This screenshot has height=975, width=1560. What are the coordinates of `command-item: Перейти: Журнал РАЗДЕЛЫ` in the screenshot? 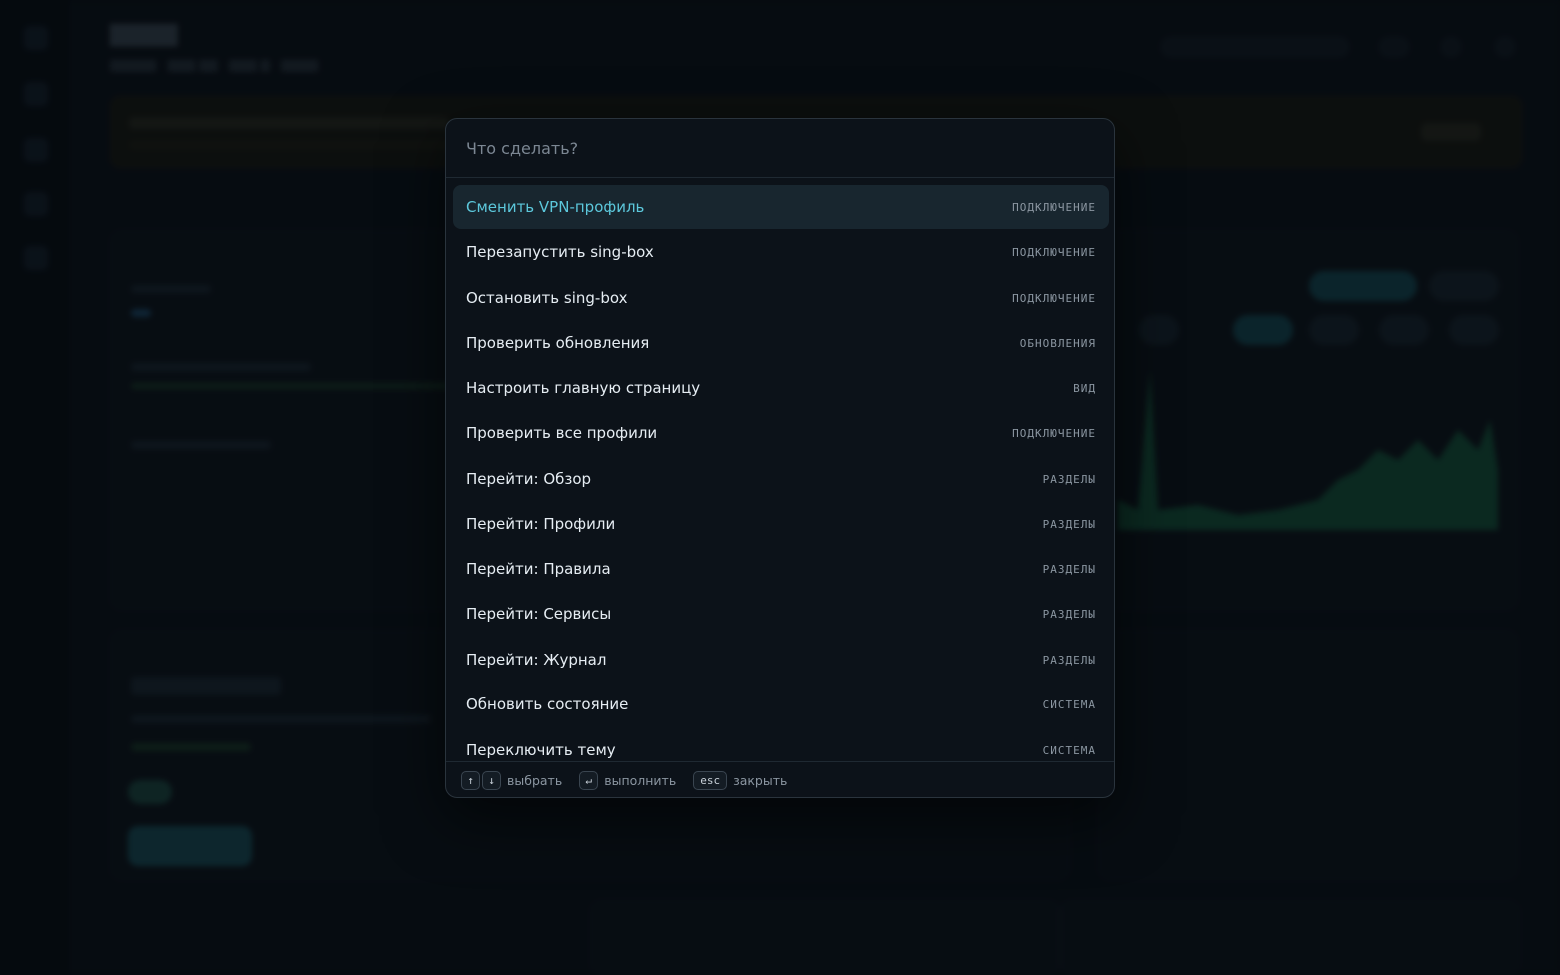 It's located at (781, 660).